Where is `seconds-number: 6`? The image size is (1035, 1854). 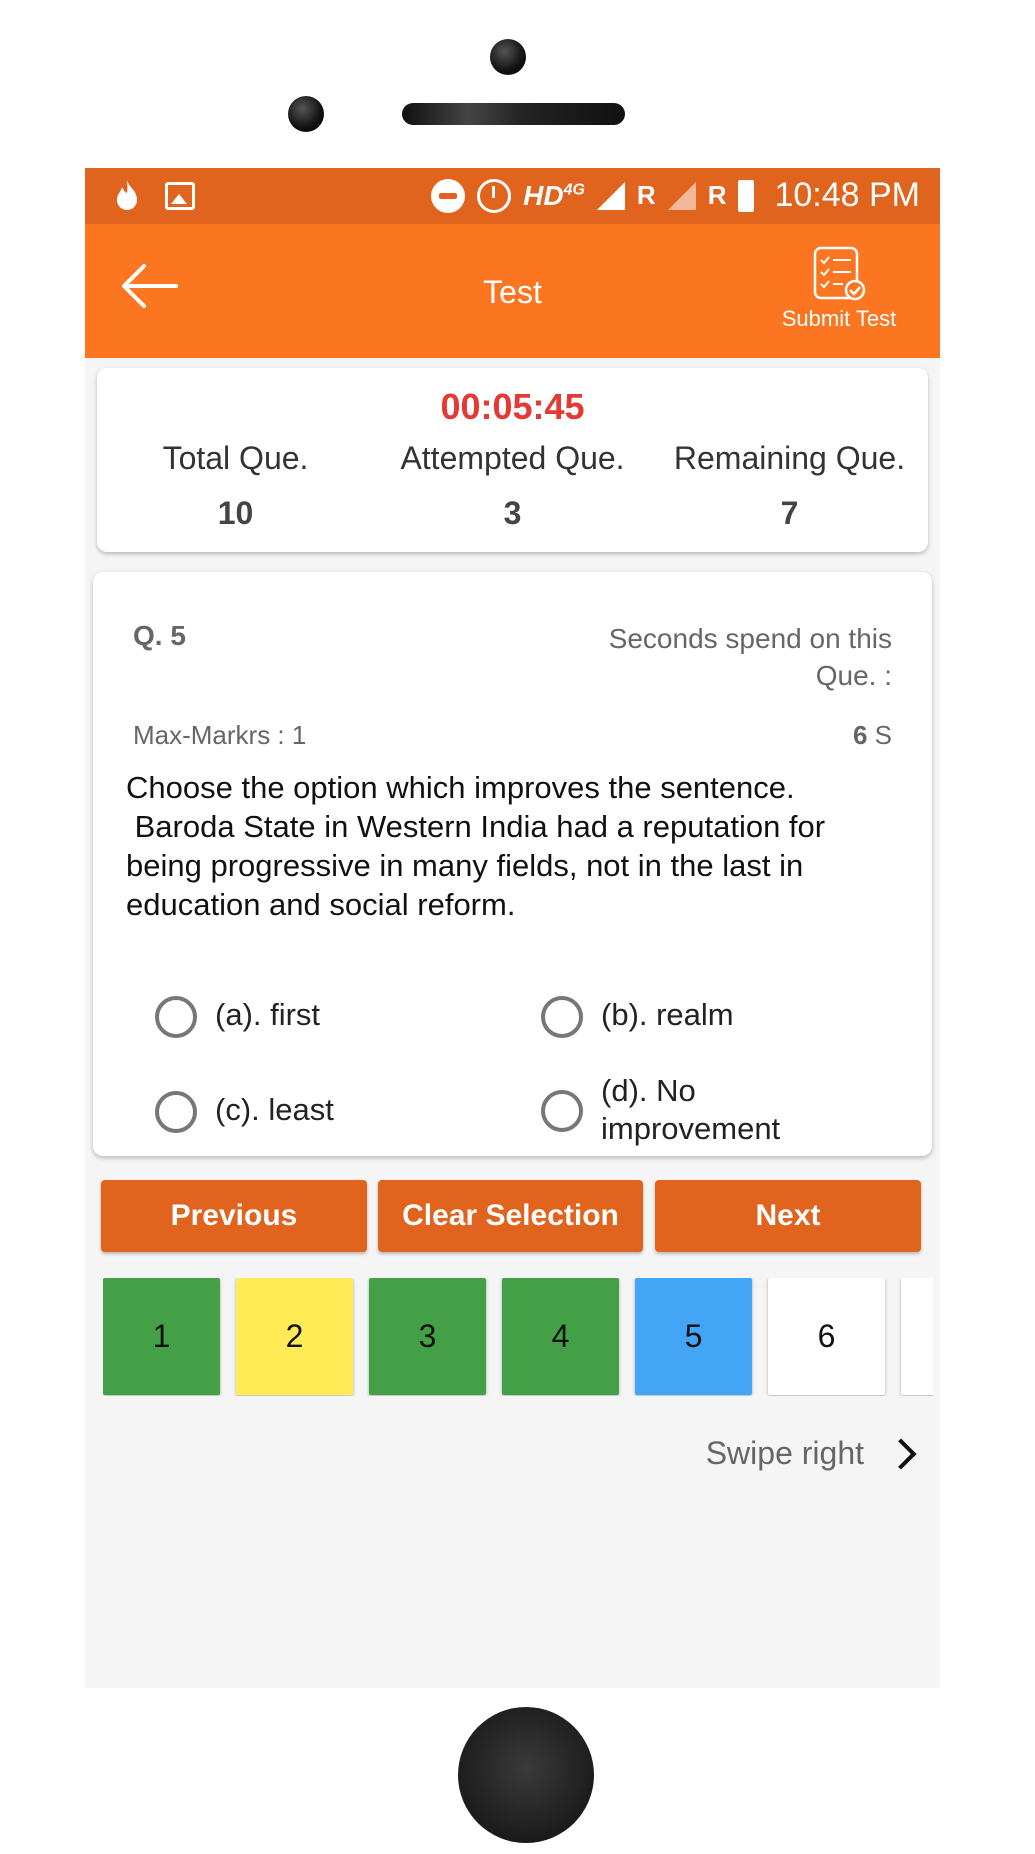
seconds-number: 6 is located at coordinates (860, 735).